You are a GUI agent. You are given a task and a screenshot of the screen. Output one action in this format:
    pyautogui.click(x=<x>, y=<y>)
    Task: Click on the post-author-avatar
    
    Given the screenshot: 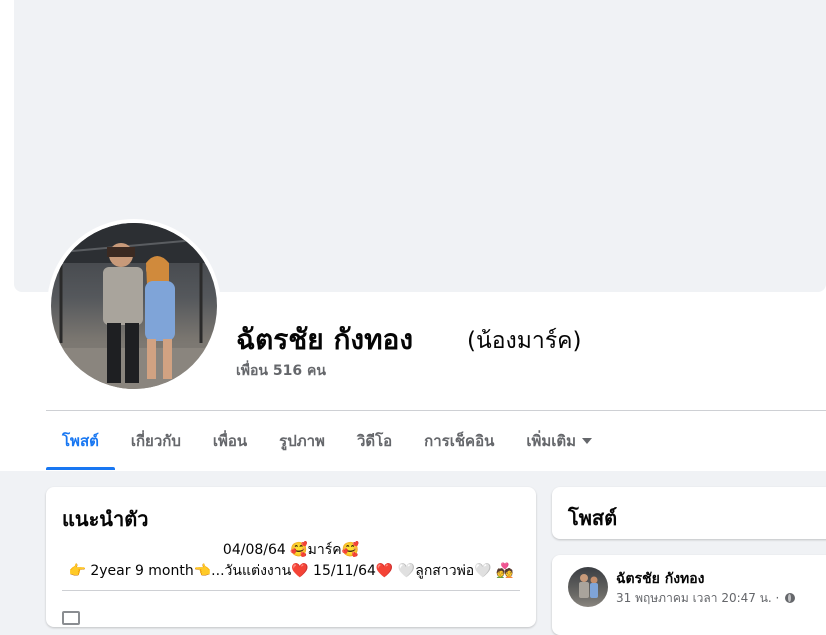 What is the action you would take?
    pyautogui.click(x=588, y=587)
    